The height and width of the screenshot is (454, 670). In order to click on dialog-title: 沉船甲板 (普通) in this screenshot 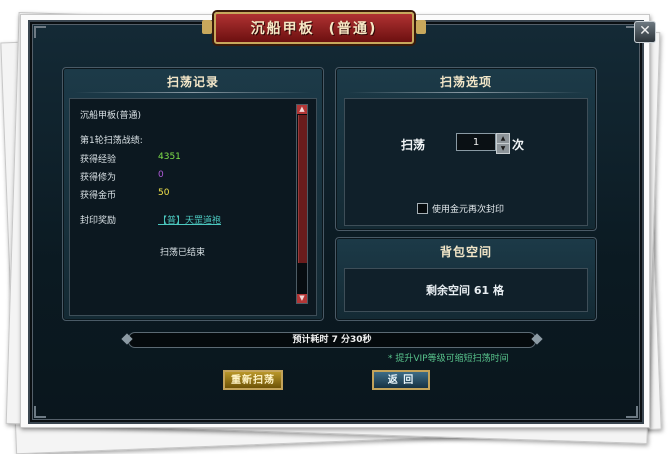, I will do `click(314, 28)`.